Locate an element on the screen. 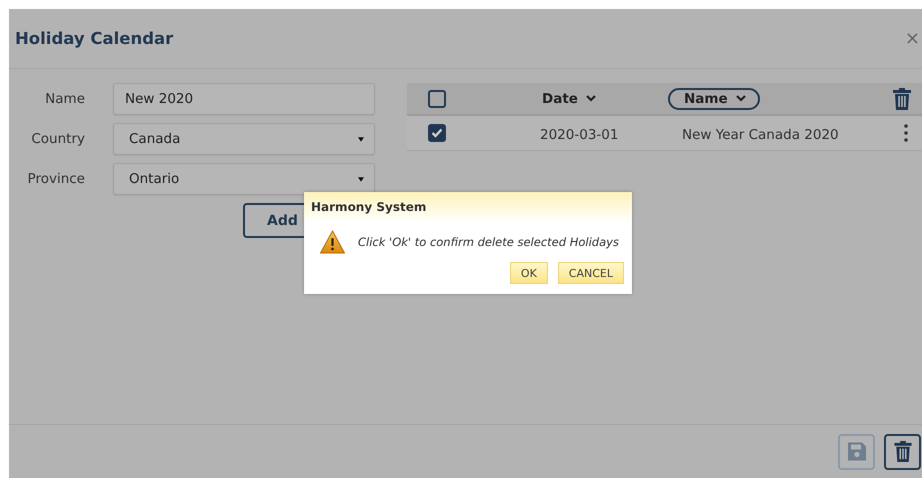  table-cell: 2020-03-01 is located at coordinates (579, 134).